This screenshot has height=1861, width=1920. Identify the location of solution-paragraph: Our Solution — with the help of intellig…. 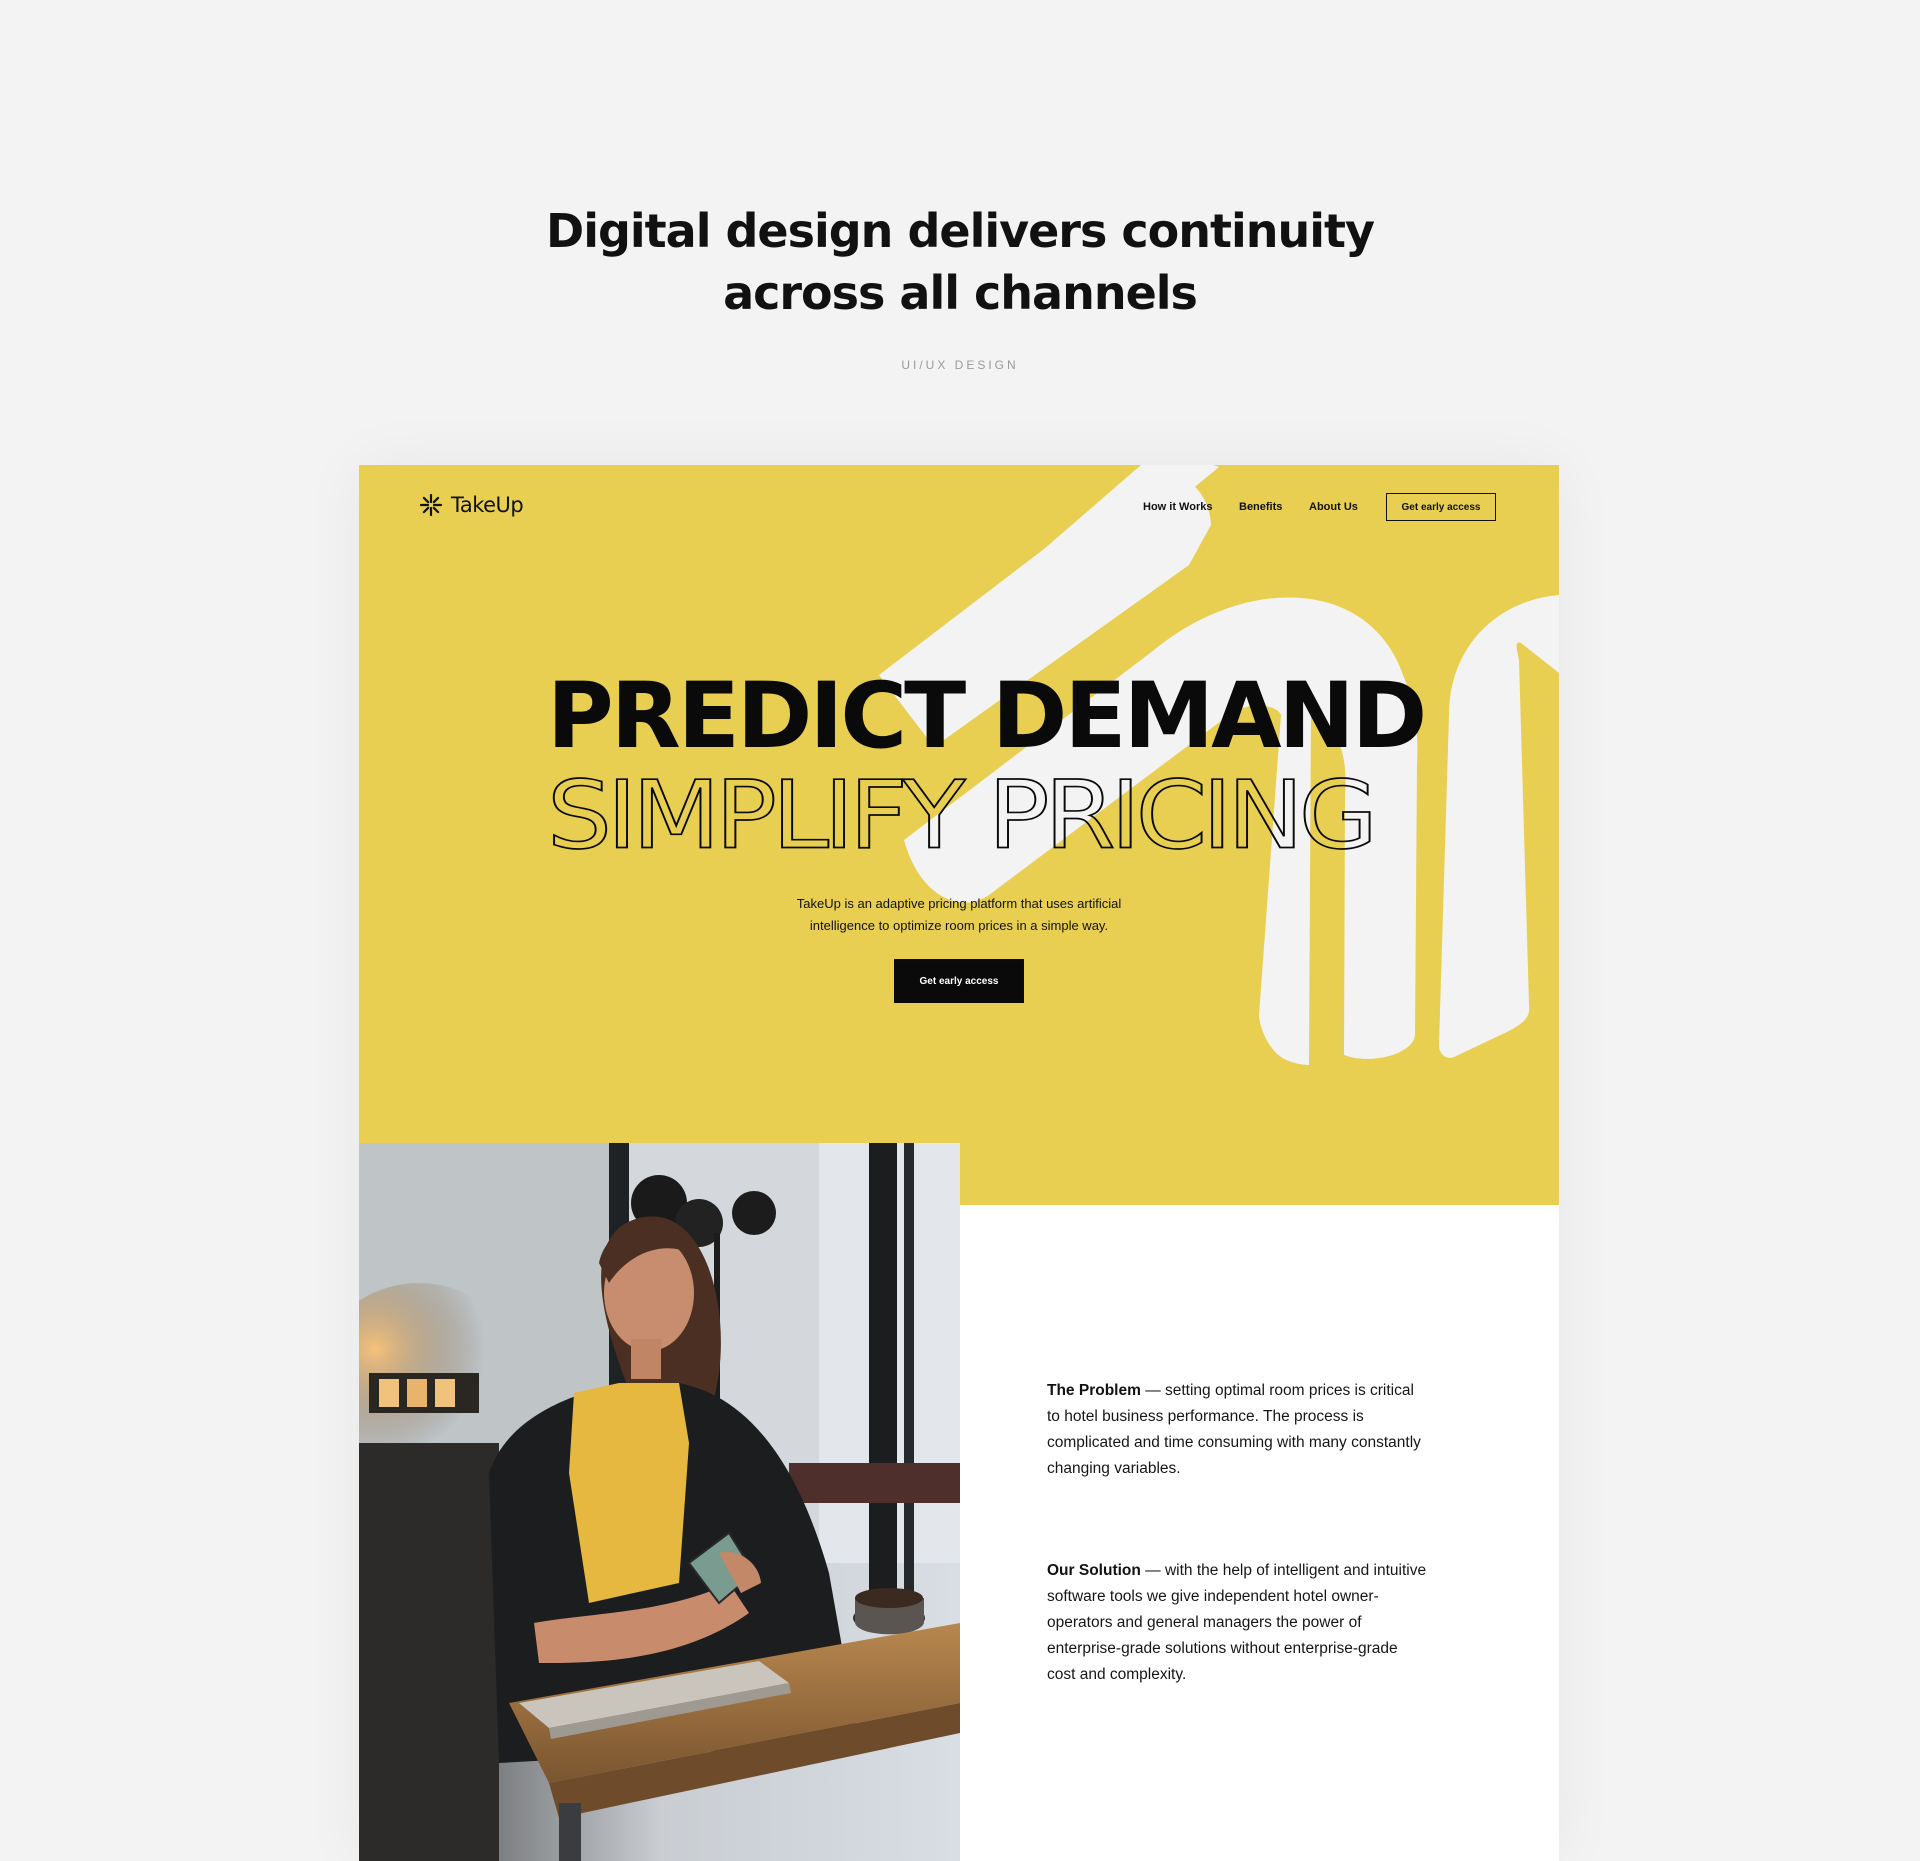
(1237, 1623).